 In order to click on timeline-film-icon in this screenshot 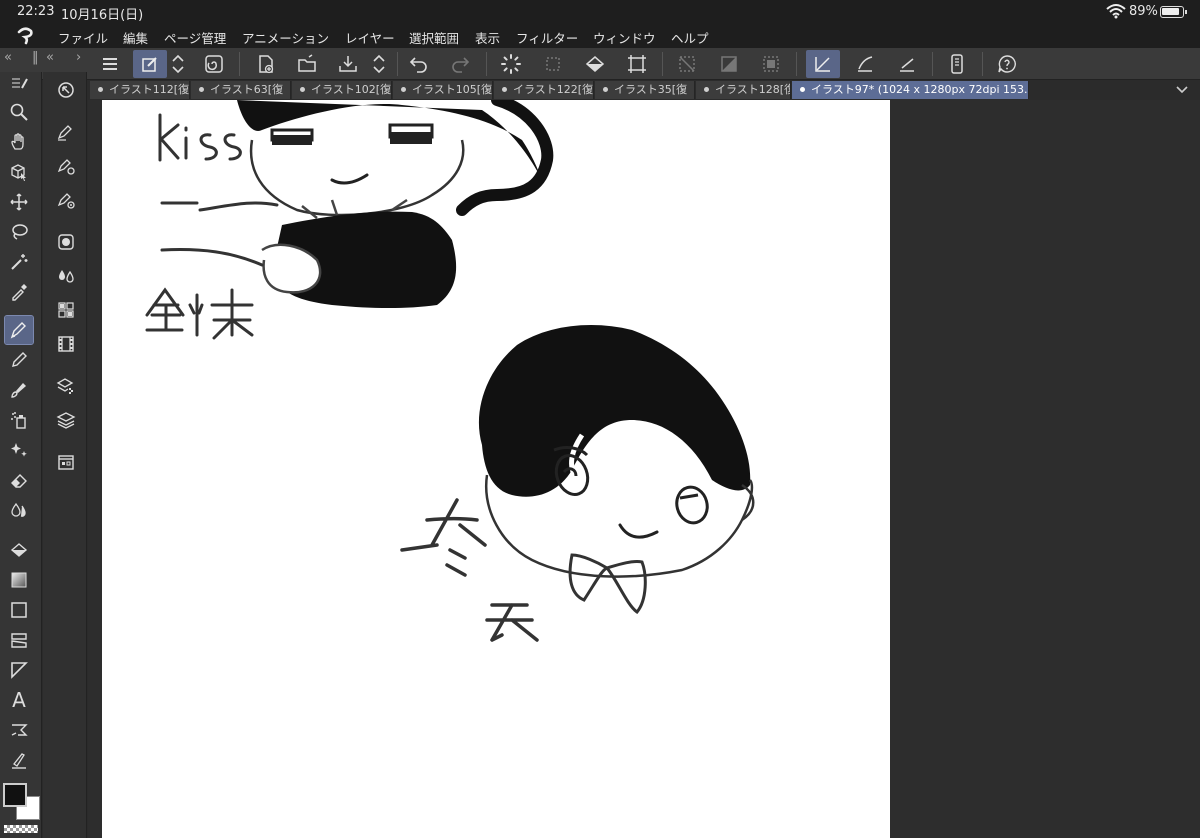, I will do `click(66, 344)`.